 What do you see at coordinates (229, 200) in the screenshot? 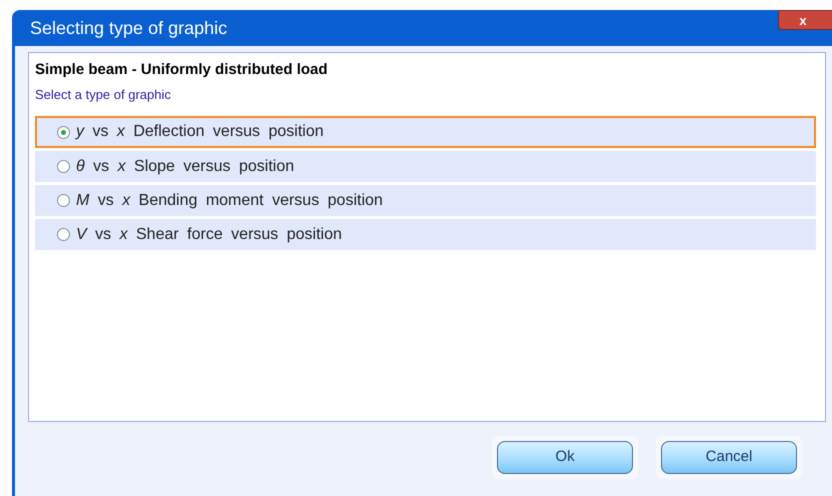
I see `option-label: M vs x Bending moment versus position` at bounding box center [229, 200].